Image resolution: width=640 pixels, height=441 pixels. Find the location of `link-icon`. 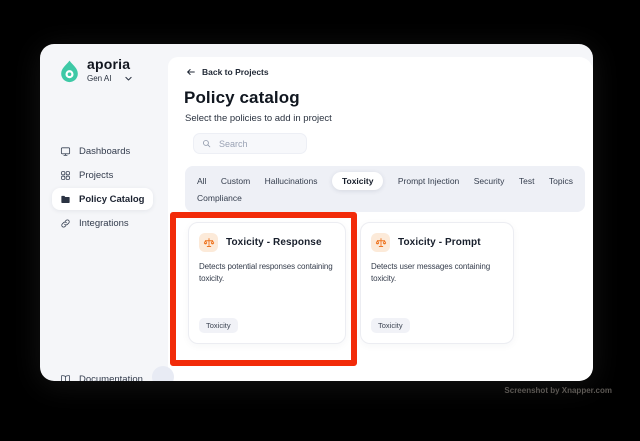

link-icon is located at coordinates (65, 223).